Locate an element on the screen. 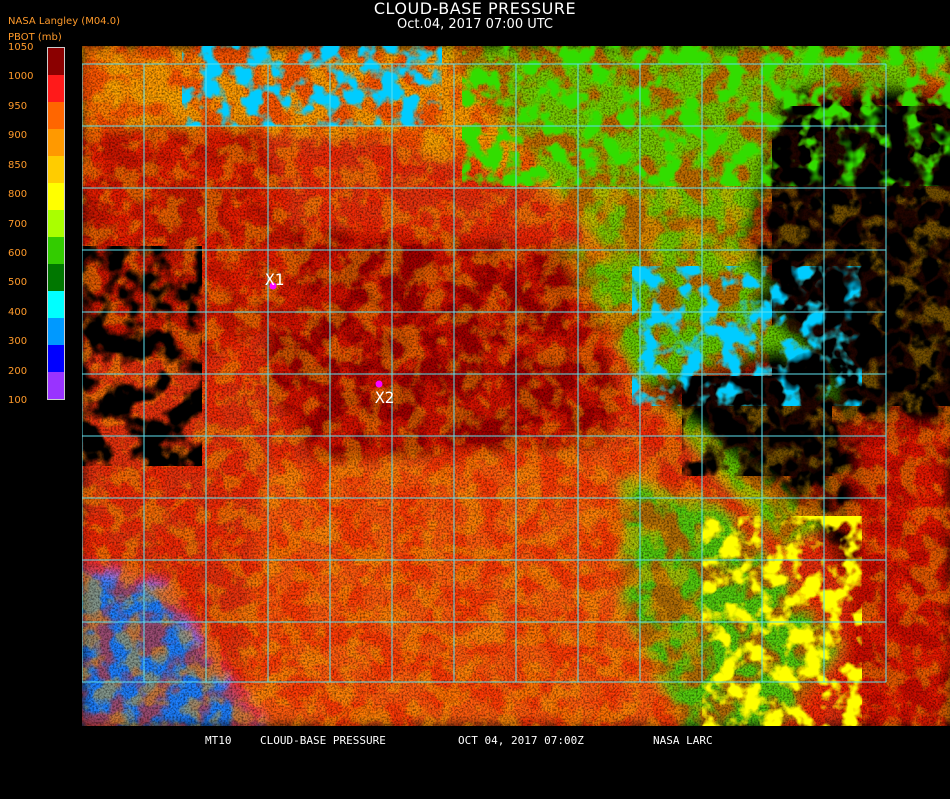 Image resolution: width=950 pixels, height=799 pixels. legend-tick-label: 800 is located at coordinates (18, 195).